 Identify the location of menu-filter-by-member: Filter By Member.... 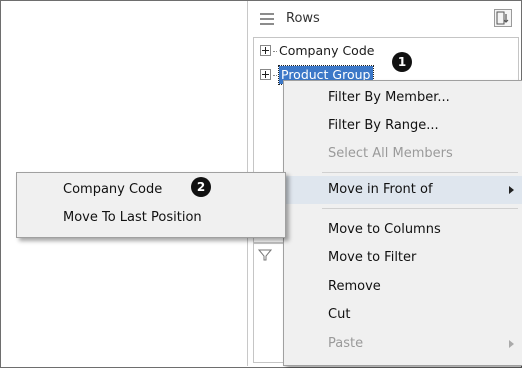
(403, 98).